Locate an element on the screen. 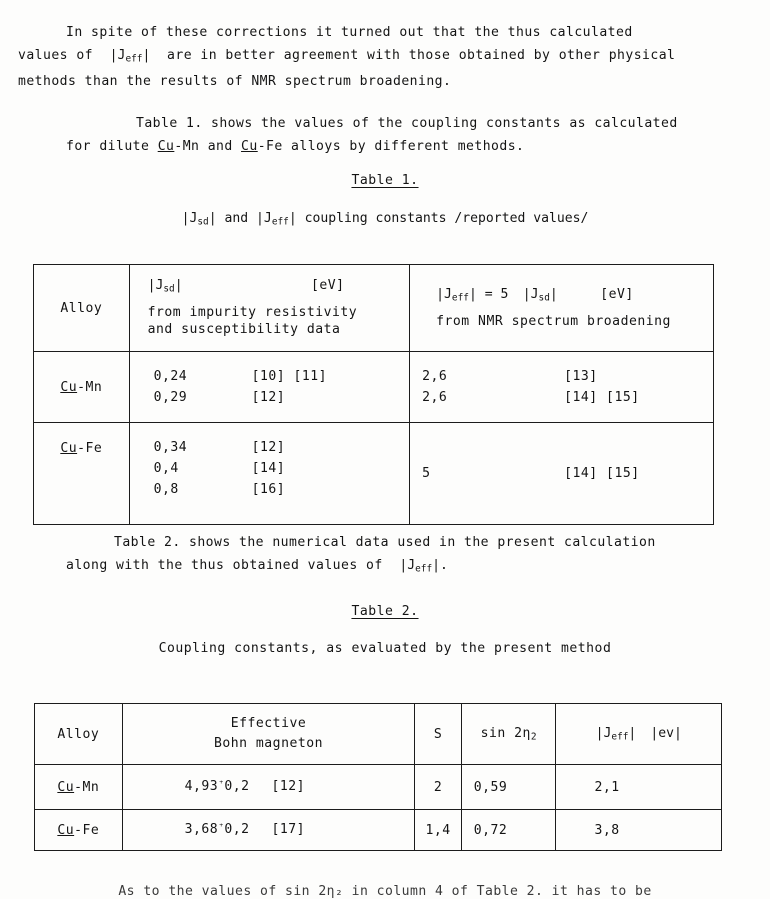  p2l2-text-a: for dilute is located at coordinates (108, 146).